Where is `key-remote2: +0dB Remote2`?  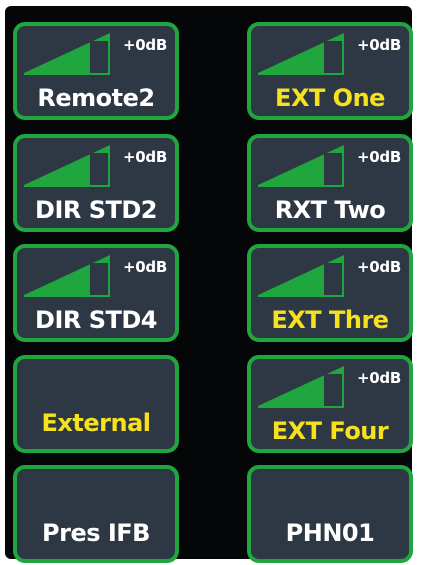
key-remote2: +0dB Remote2 is located at coordinates (96, 71).